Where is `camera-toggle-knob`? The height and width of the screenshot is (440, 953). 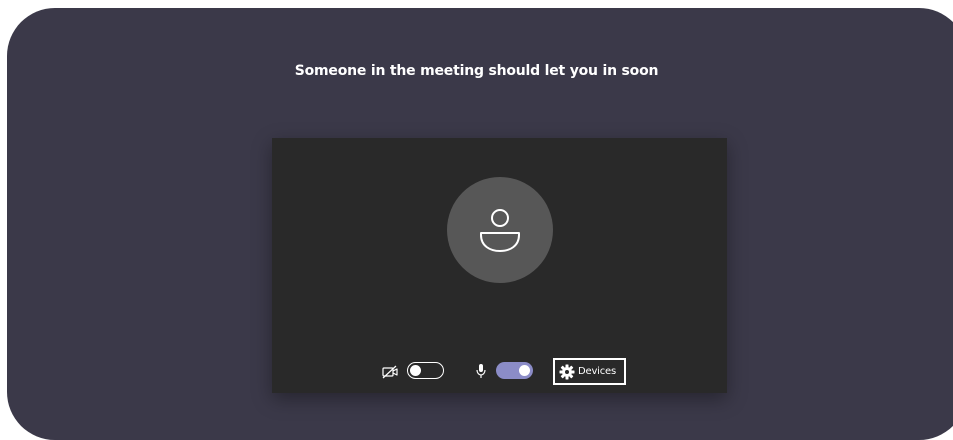 camera-toggle-knob is located at coordinates (415, 370).